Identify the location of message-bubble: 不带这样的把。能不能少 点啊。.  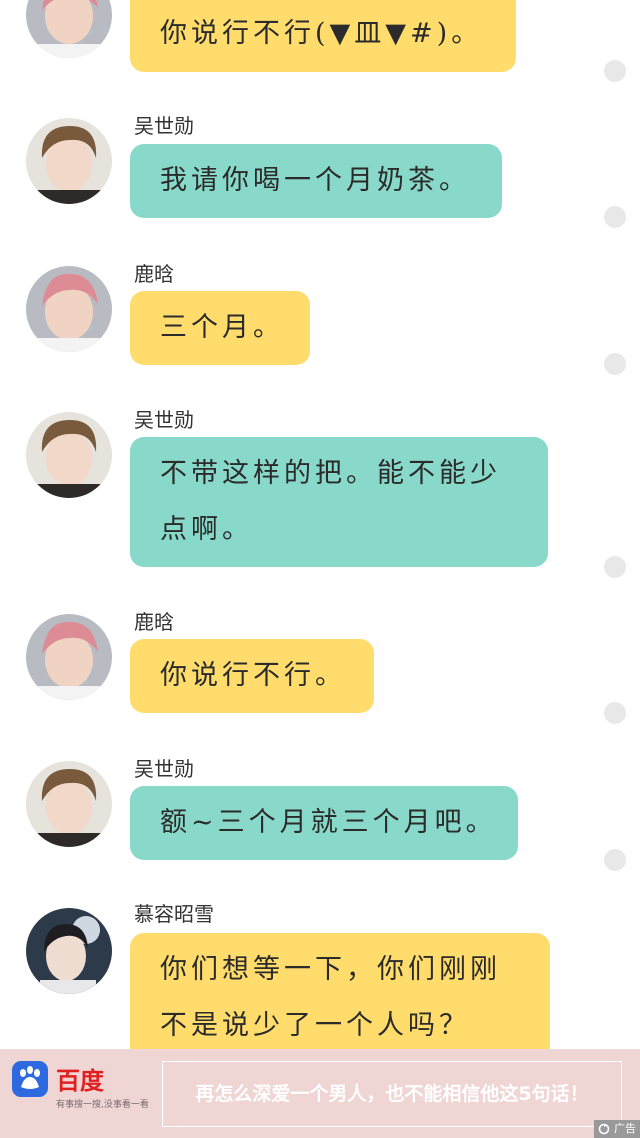
(339, 502).